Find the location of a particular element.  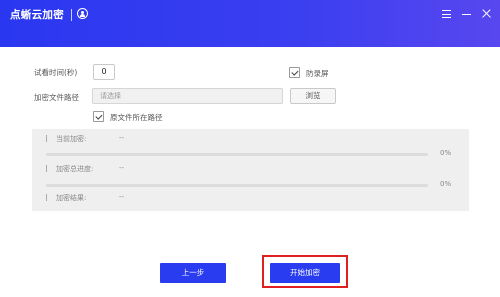

user-icon is located at coordinates (82, 13).